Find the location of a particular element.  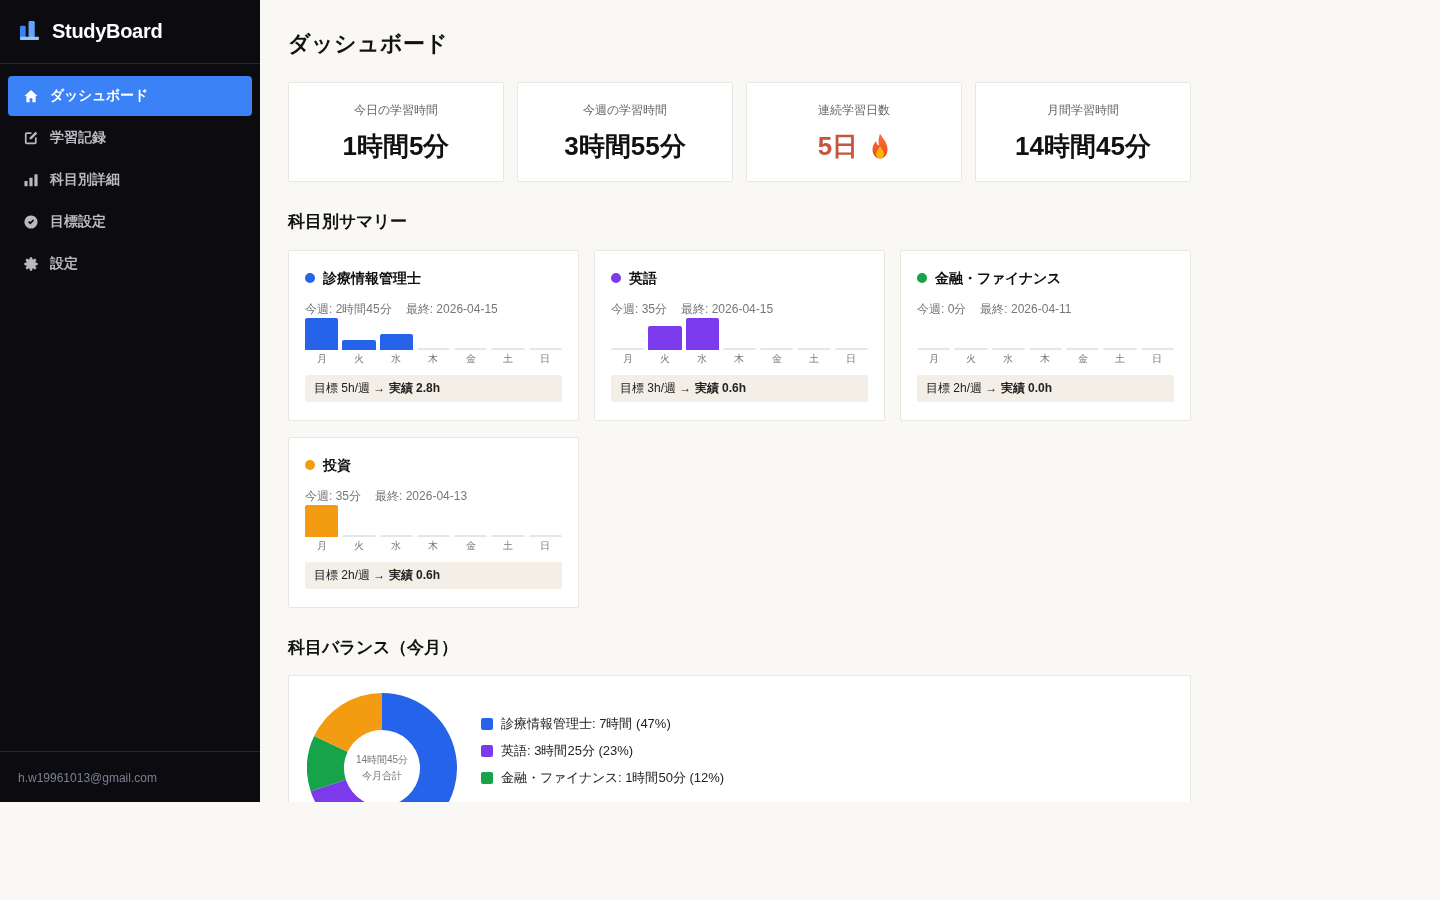

nav-item: 学習記録 is located at coordinates (130, 138).